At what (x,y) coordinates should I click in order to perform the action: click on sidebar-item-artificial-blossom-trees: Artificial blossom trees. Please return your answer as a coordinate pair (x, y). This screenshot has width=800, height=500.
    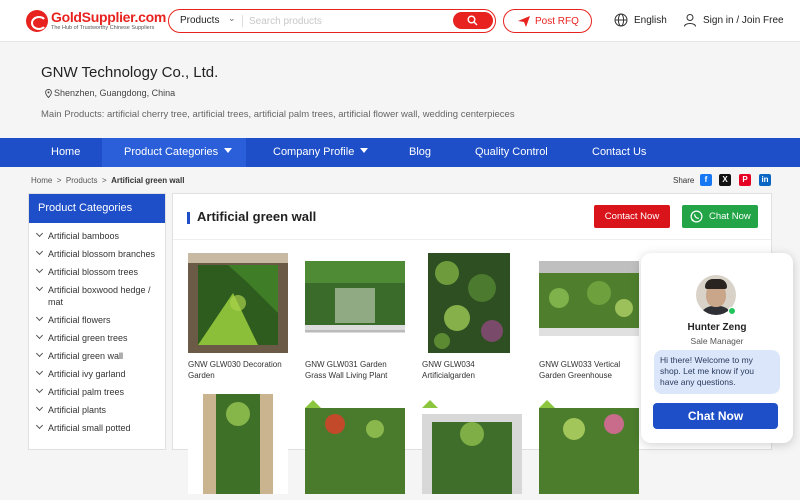
    Looking at the image, I should click on (97, 272).